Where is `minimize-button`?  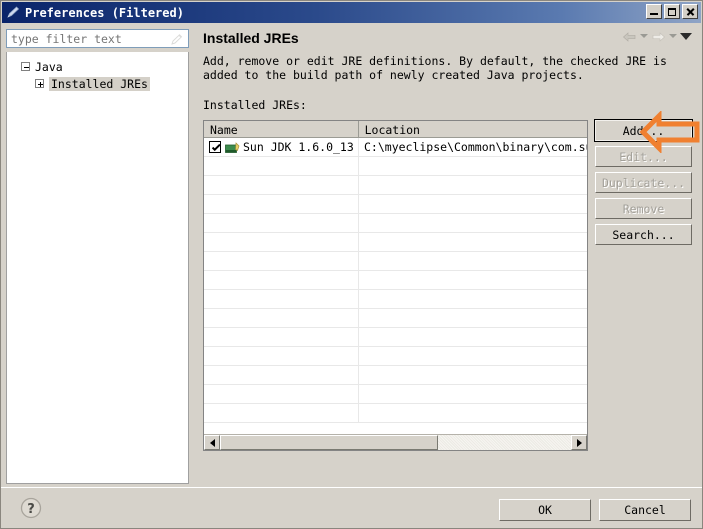 minimize-button is located at coordinates (654, 11).